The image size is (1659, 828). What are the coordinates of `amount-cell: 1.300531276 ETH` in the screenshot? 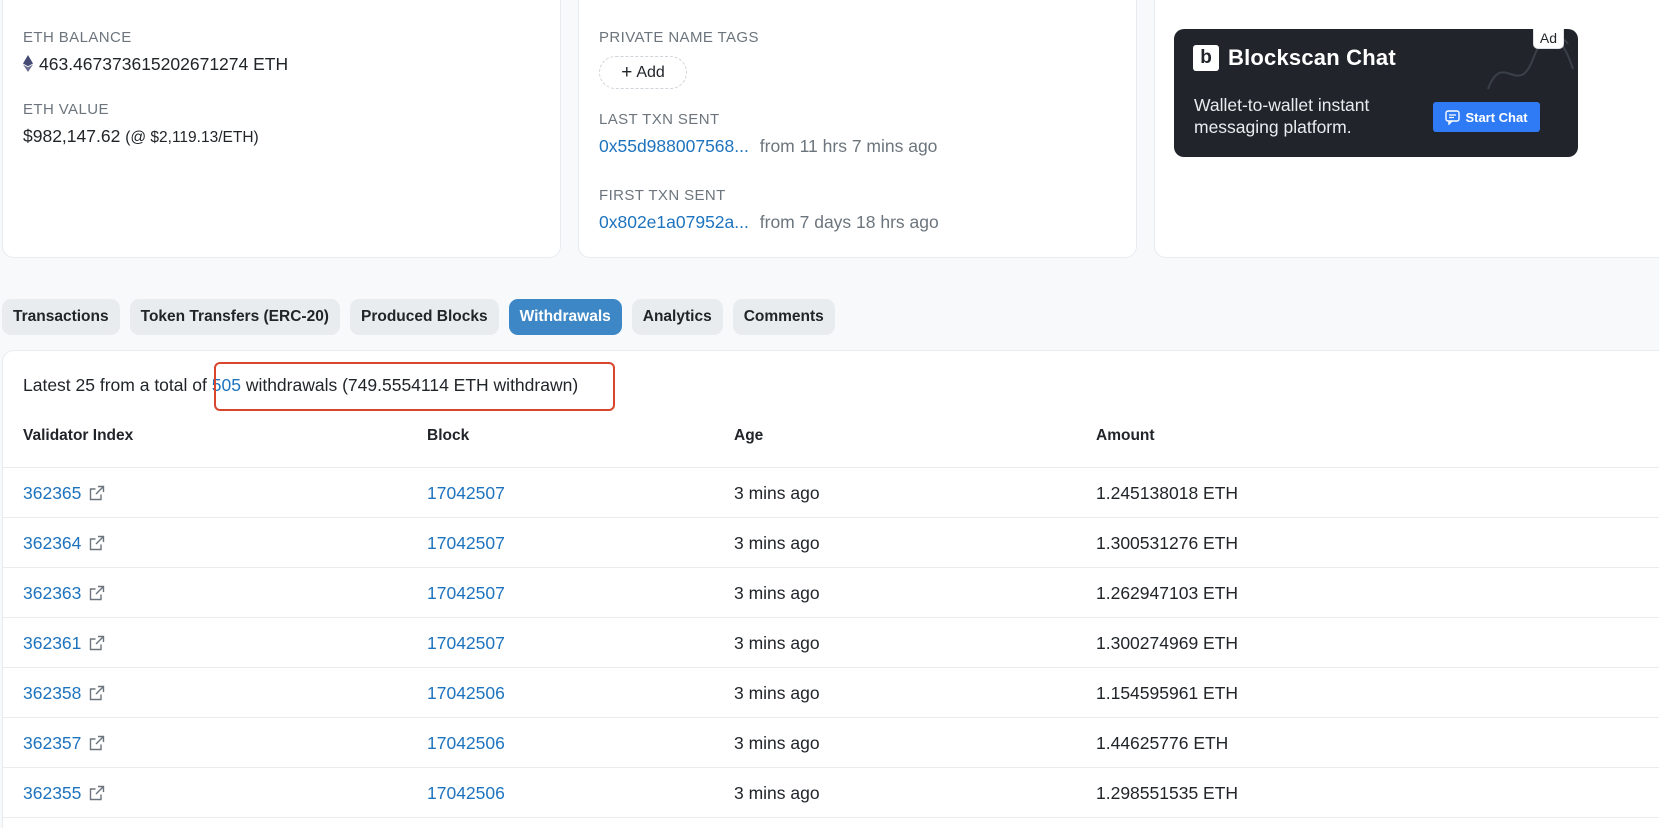 It's located at (1167, 543).